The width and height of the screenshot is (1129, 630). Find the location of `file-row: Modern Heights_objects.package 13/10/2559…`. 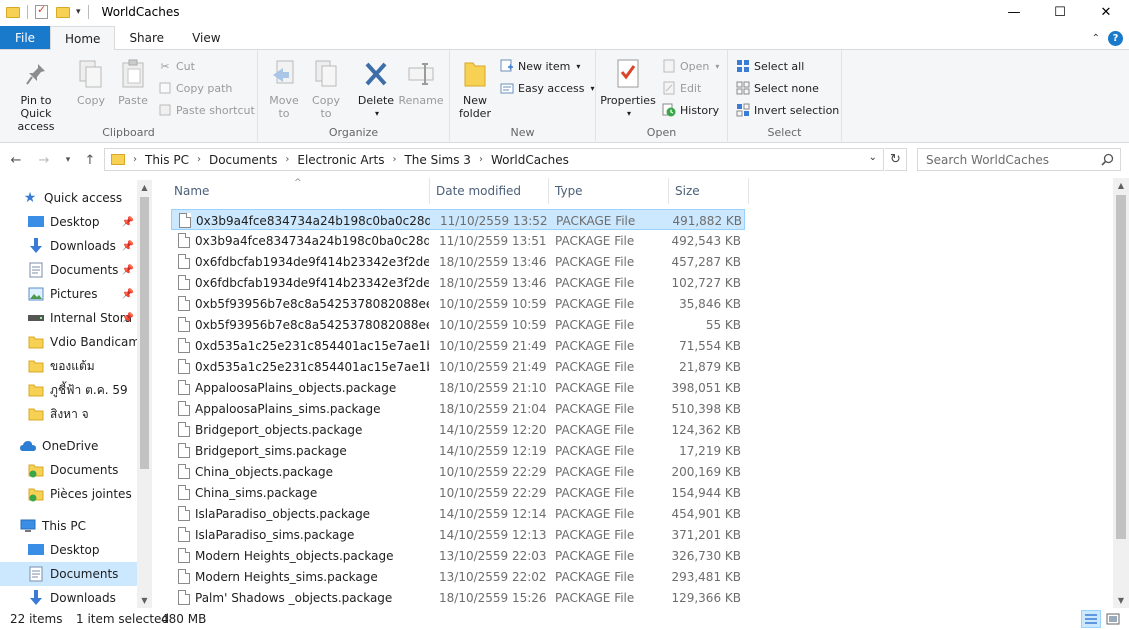

file-row: Modern Heights_objects.package 13/10/2559… is located at coordinates (458, 555).